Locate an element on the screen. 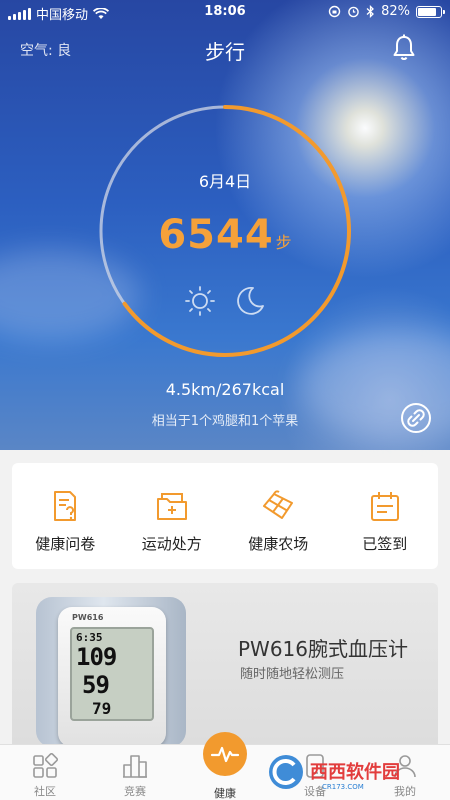  site-watermark: 西西软件园 CR173.COM is located at coordinates (334, 773).